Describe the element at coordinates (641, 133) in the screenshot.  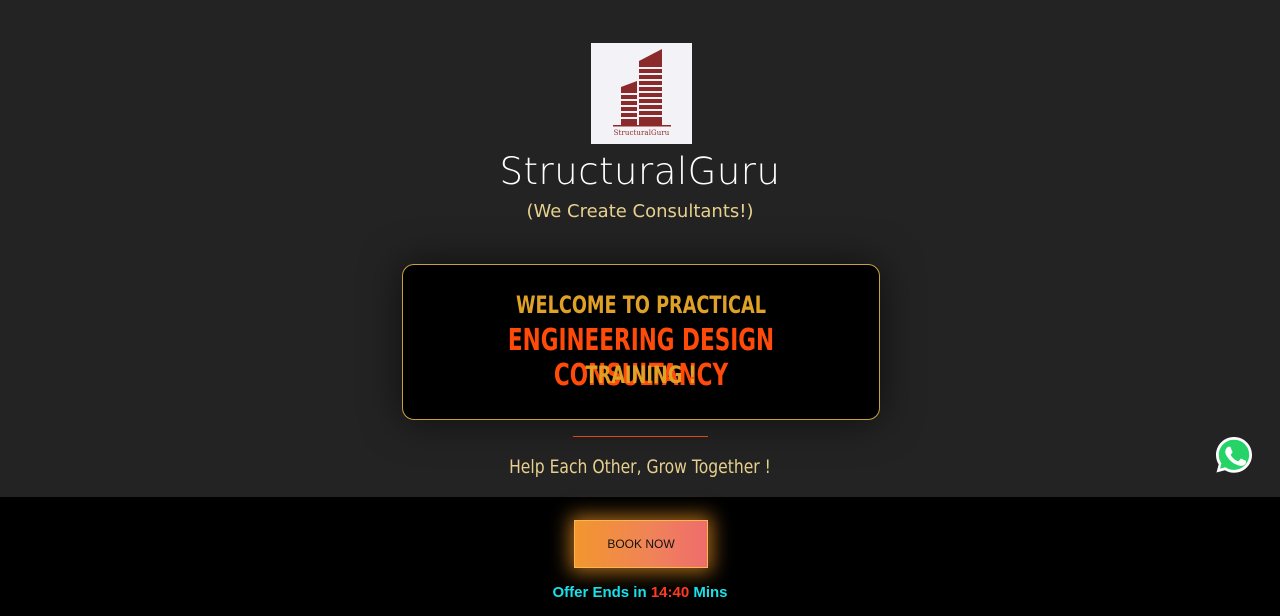
I see `logo-wordmark: StructuralGuru` at that location.